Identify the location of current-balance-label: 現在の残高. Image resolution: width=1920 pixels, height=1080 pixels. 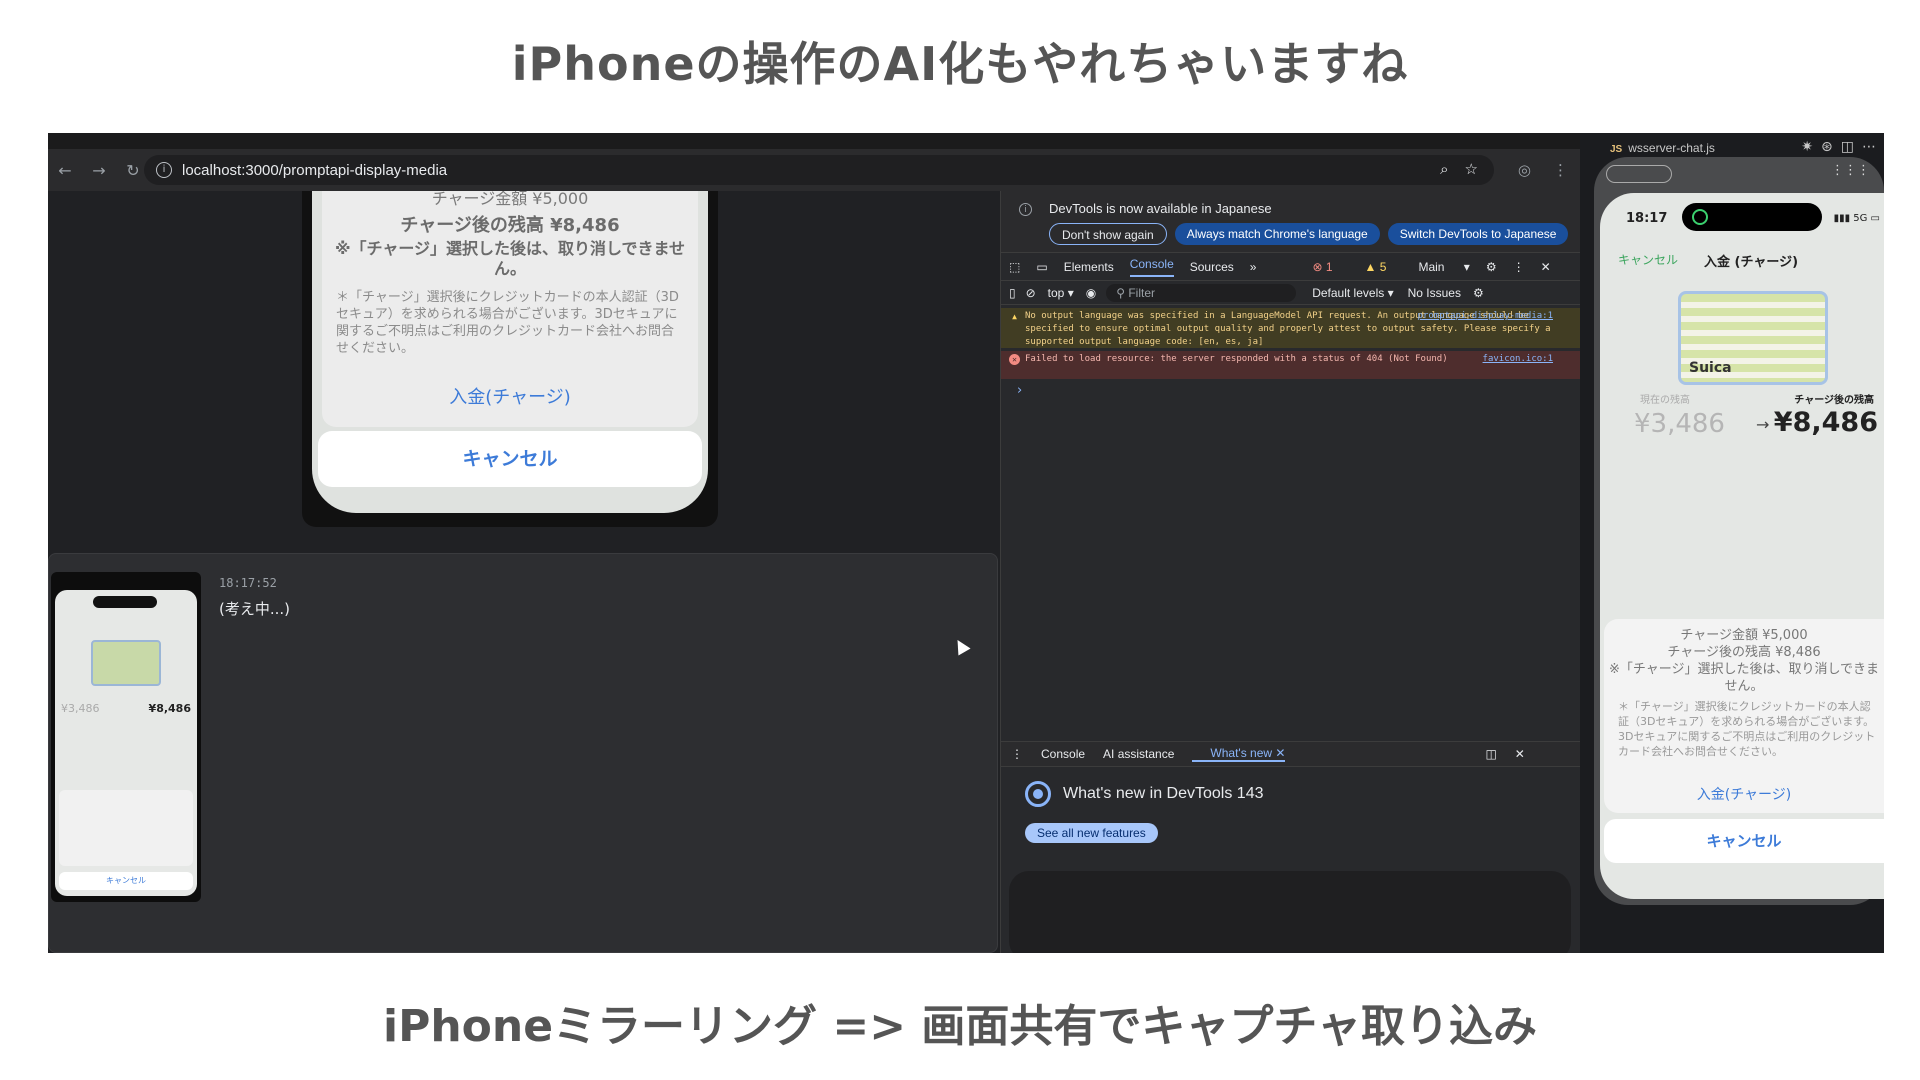
(1665, 400).